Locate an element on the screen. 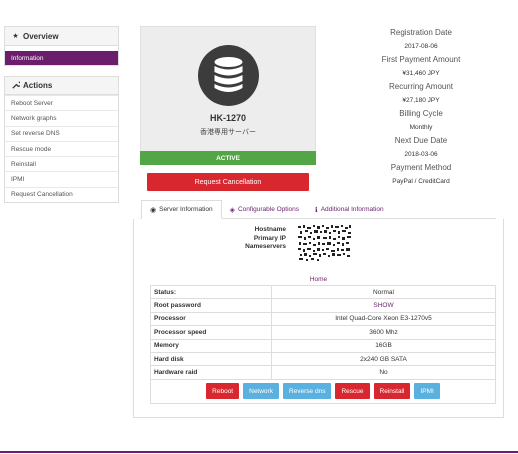 The width and height of the screenshot is (518, 454). rescue-button: Rescue is located at coordinates (352, 391).